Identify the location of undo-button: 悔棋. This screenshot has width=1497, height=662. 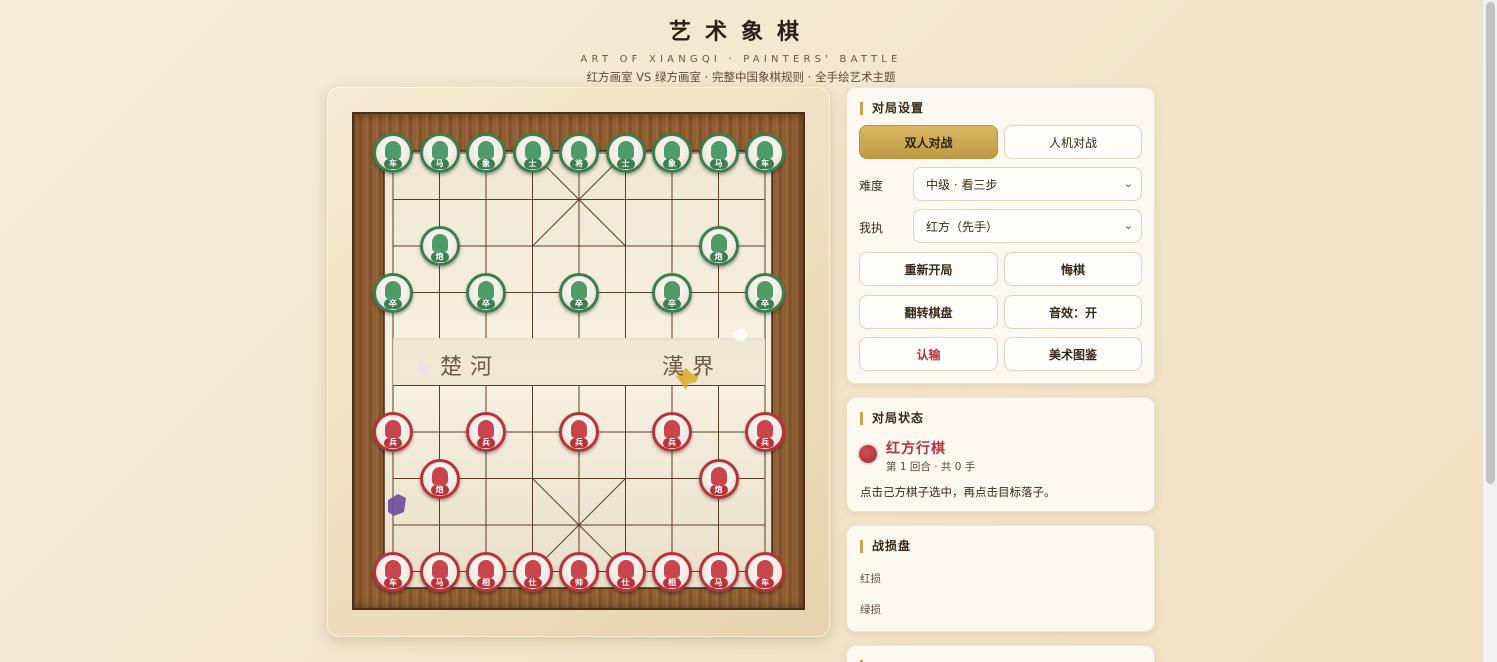
(1073, 269).